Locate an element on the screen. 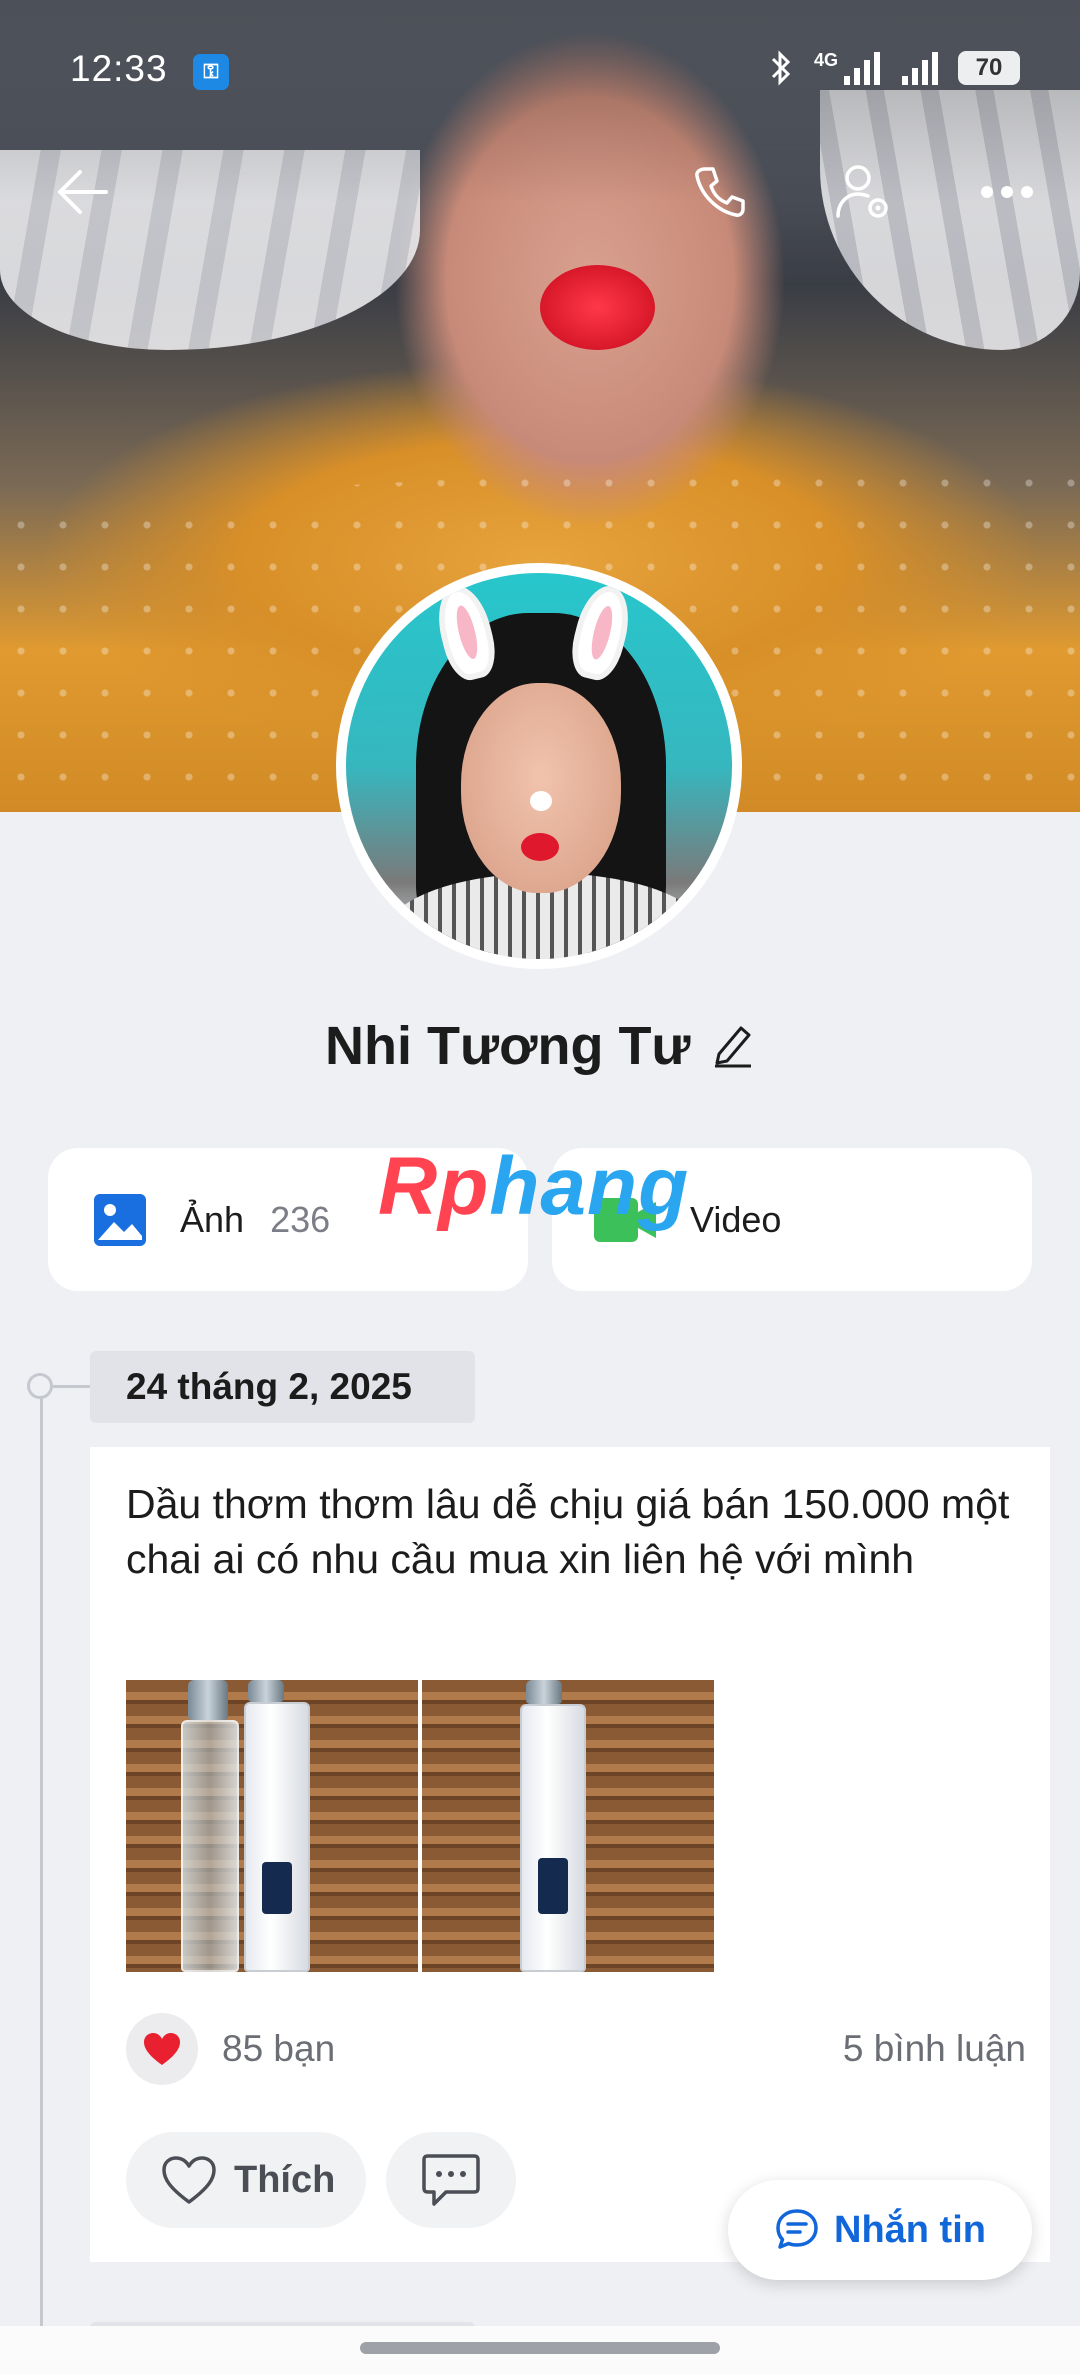 This screenshot has height=2374, width=1080. timeline-dot is located at coordinates (40, 1386).